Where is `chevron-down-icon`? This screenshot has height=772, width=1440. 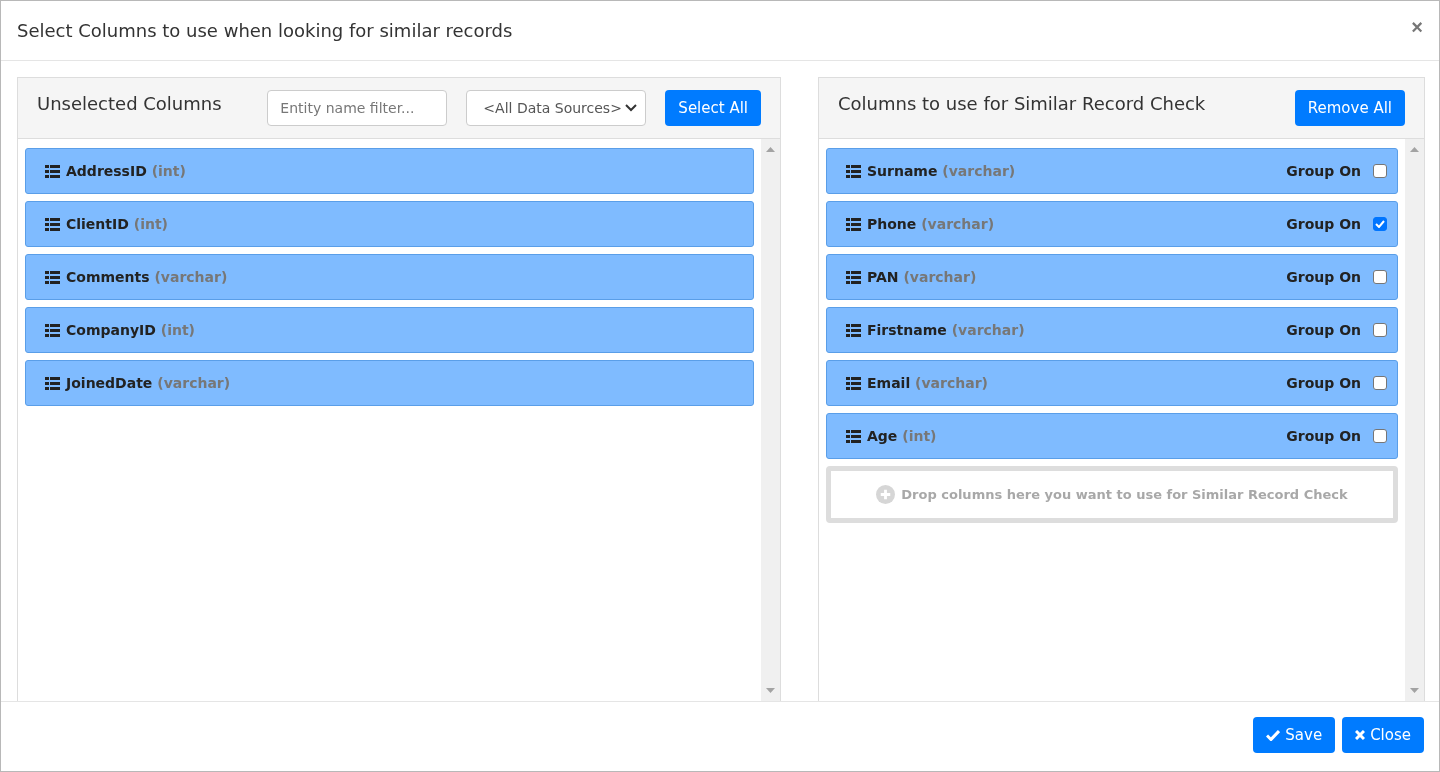
chevron-down-icon is located at coordinates (631, 108).